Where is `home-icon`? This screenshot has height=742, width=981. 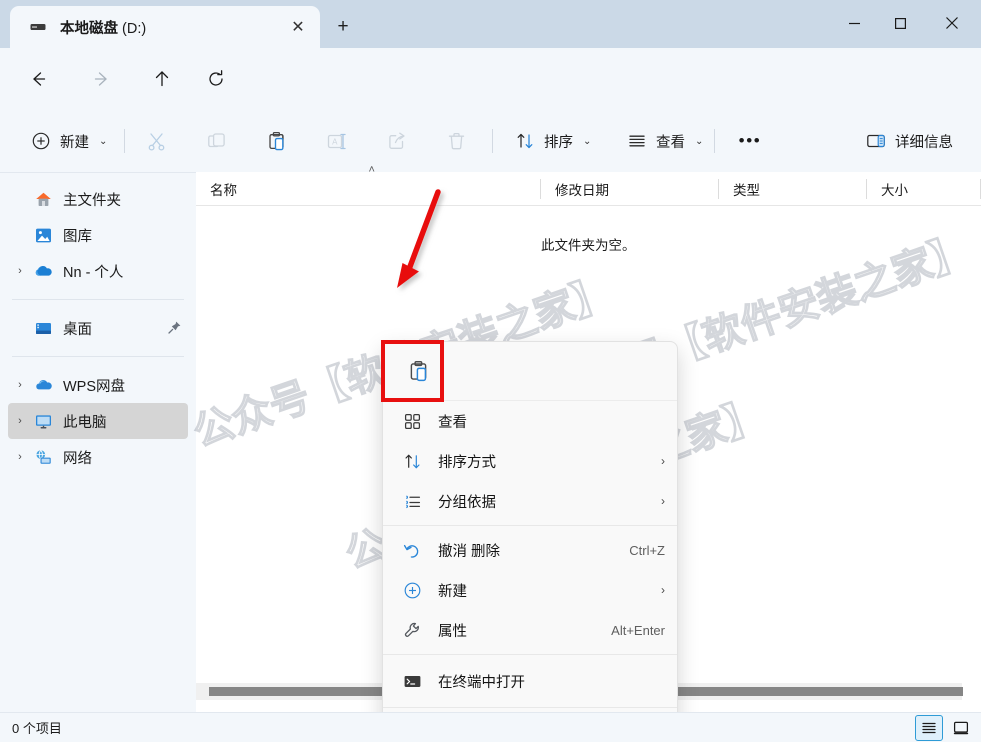
home-icon is located at coordinates (43, 199).